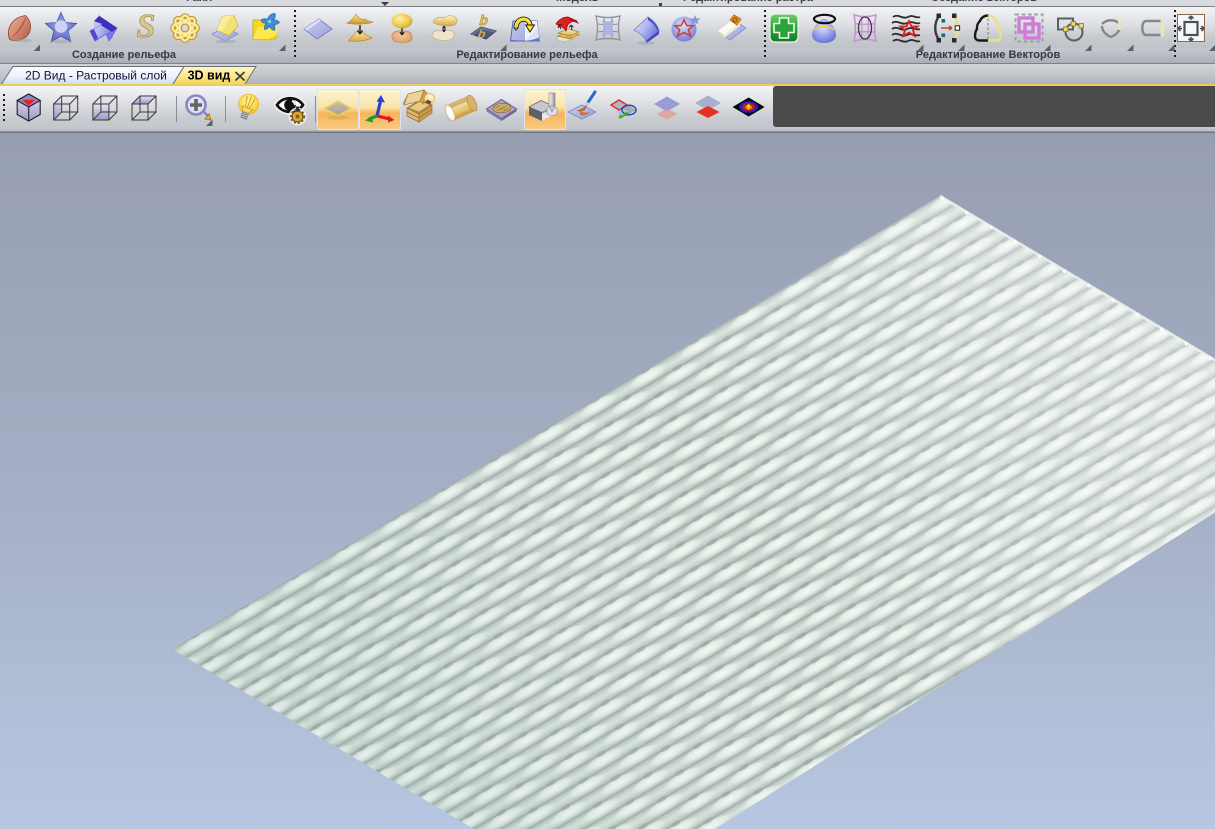 The image size is (1215, 829). I want to click on svg-text: 2D Вид - Растровый слой, so click(96, 76).